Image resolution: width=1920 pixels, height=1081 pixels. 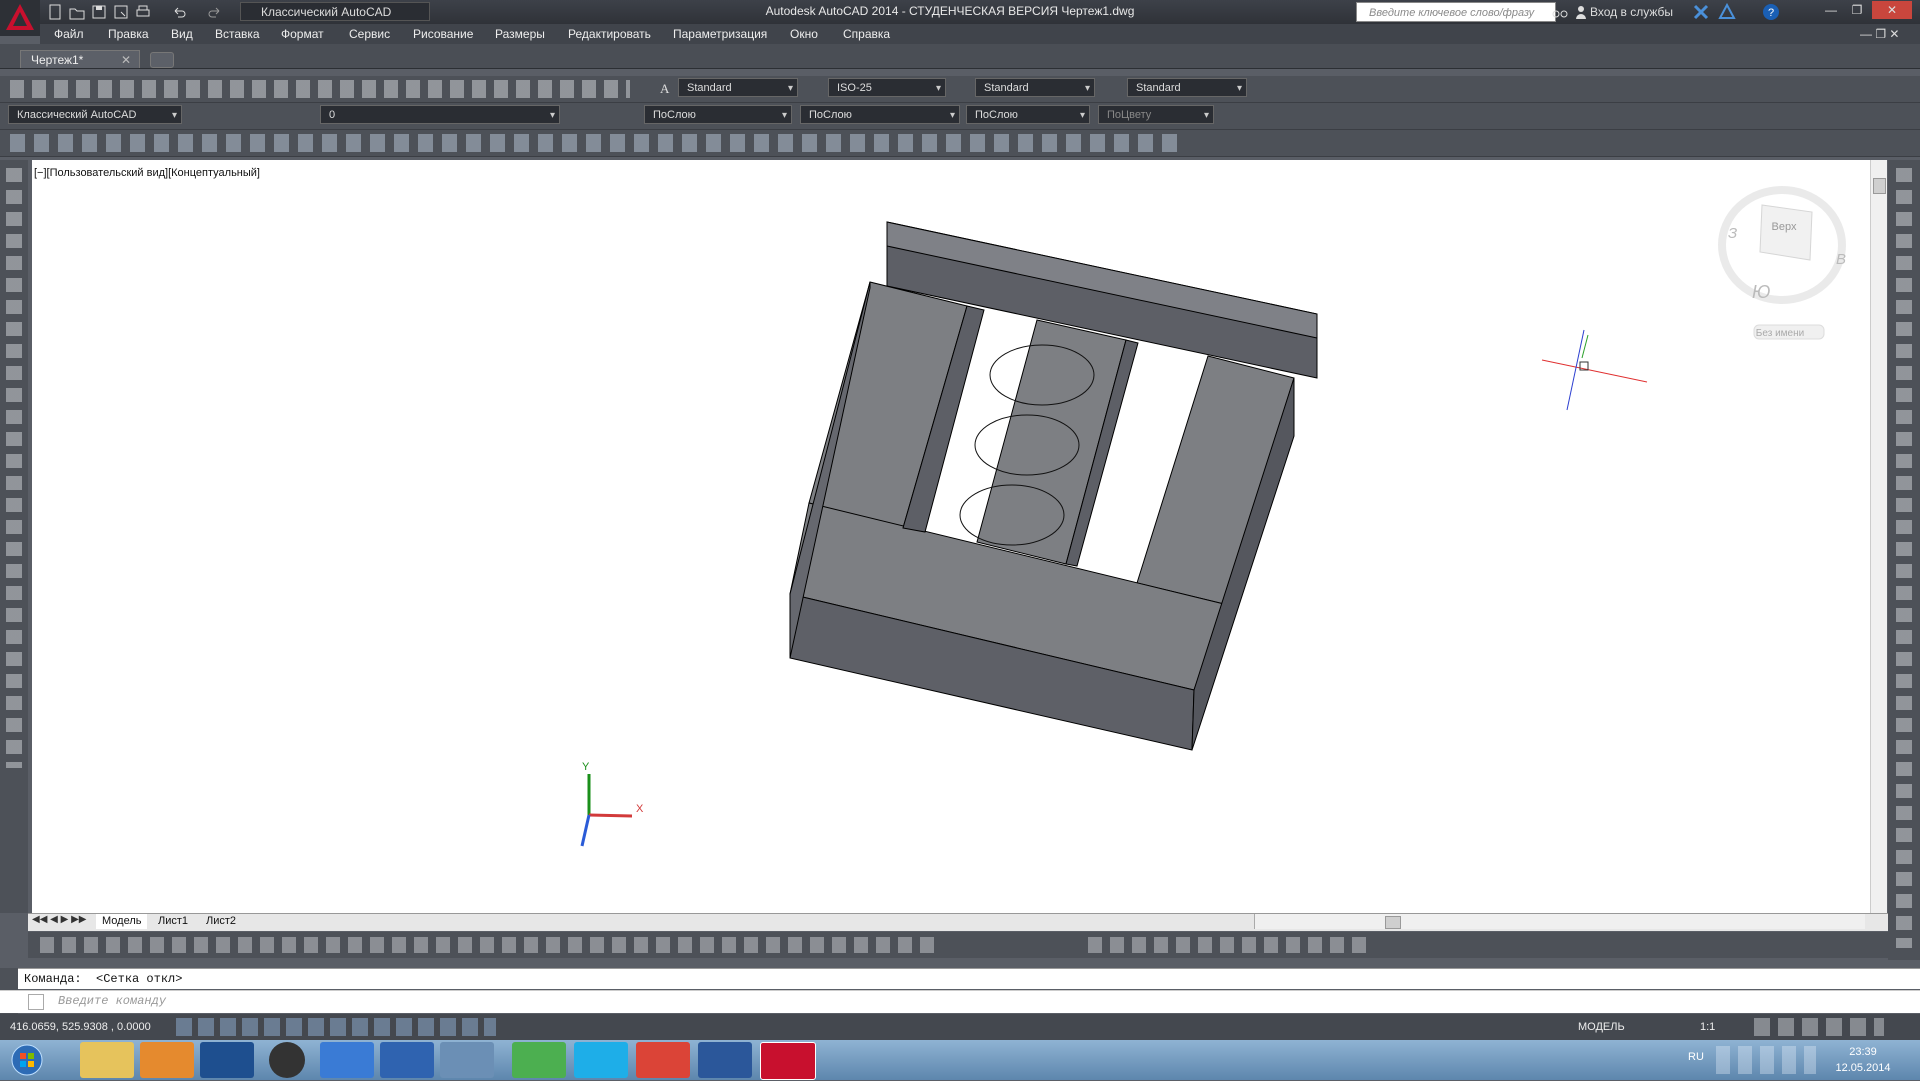 I want to click on menu-window: Окно, so click(x=804, y=34).